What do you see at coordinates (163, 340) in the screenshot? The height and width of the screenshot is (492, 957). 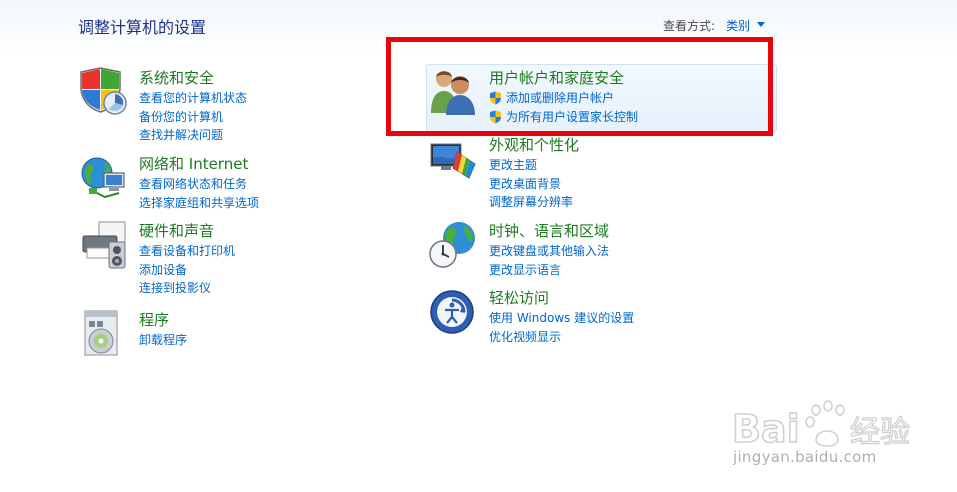 I see `link-uninstall-program: 卸载程序` at bounding box center [163, 340].